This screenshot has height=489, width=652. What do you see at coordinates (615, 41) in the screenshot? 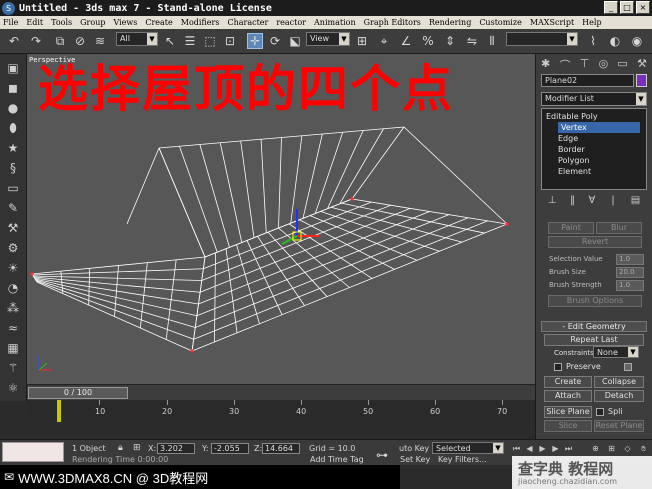
I see `material-editor-icon: ◐` at bounding box center [615, 41].